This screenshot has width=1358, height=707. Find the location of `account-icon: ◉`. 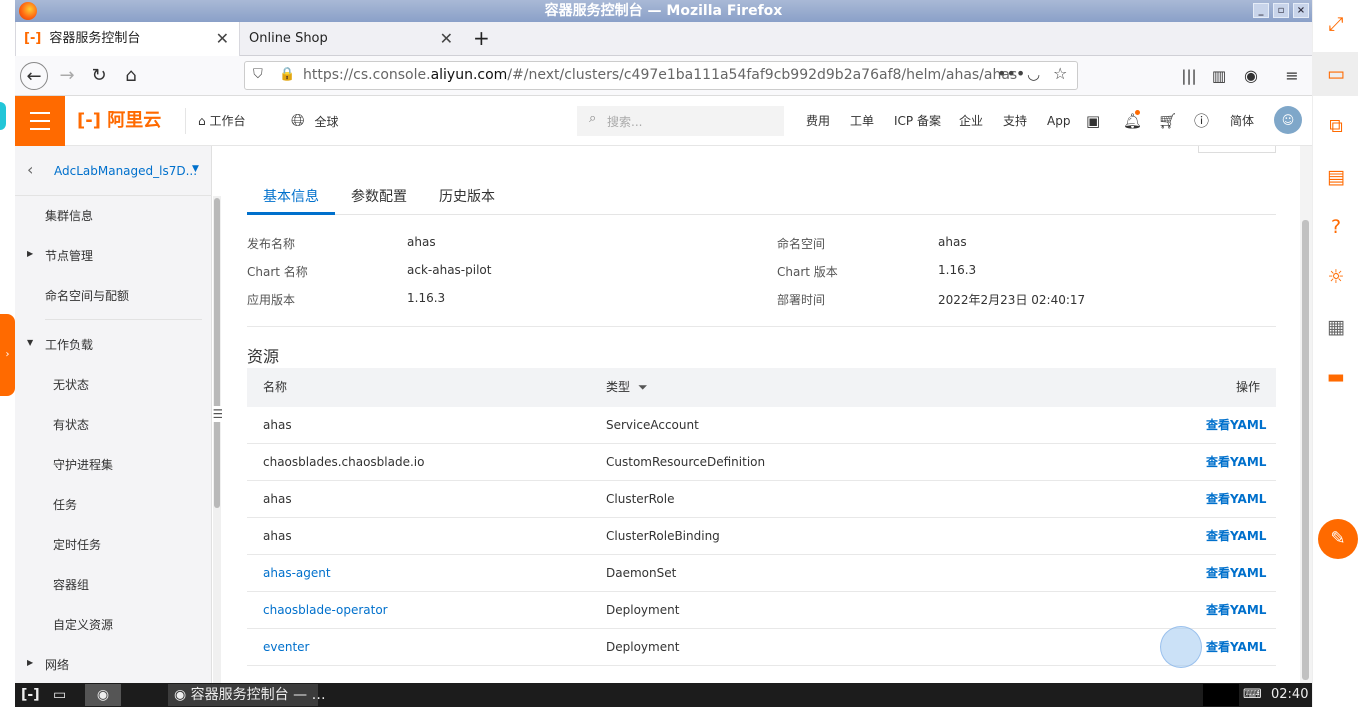

account-icon: ◉ is located at coordinates (1251, 76).